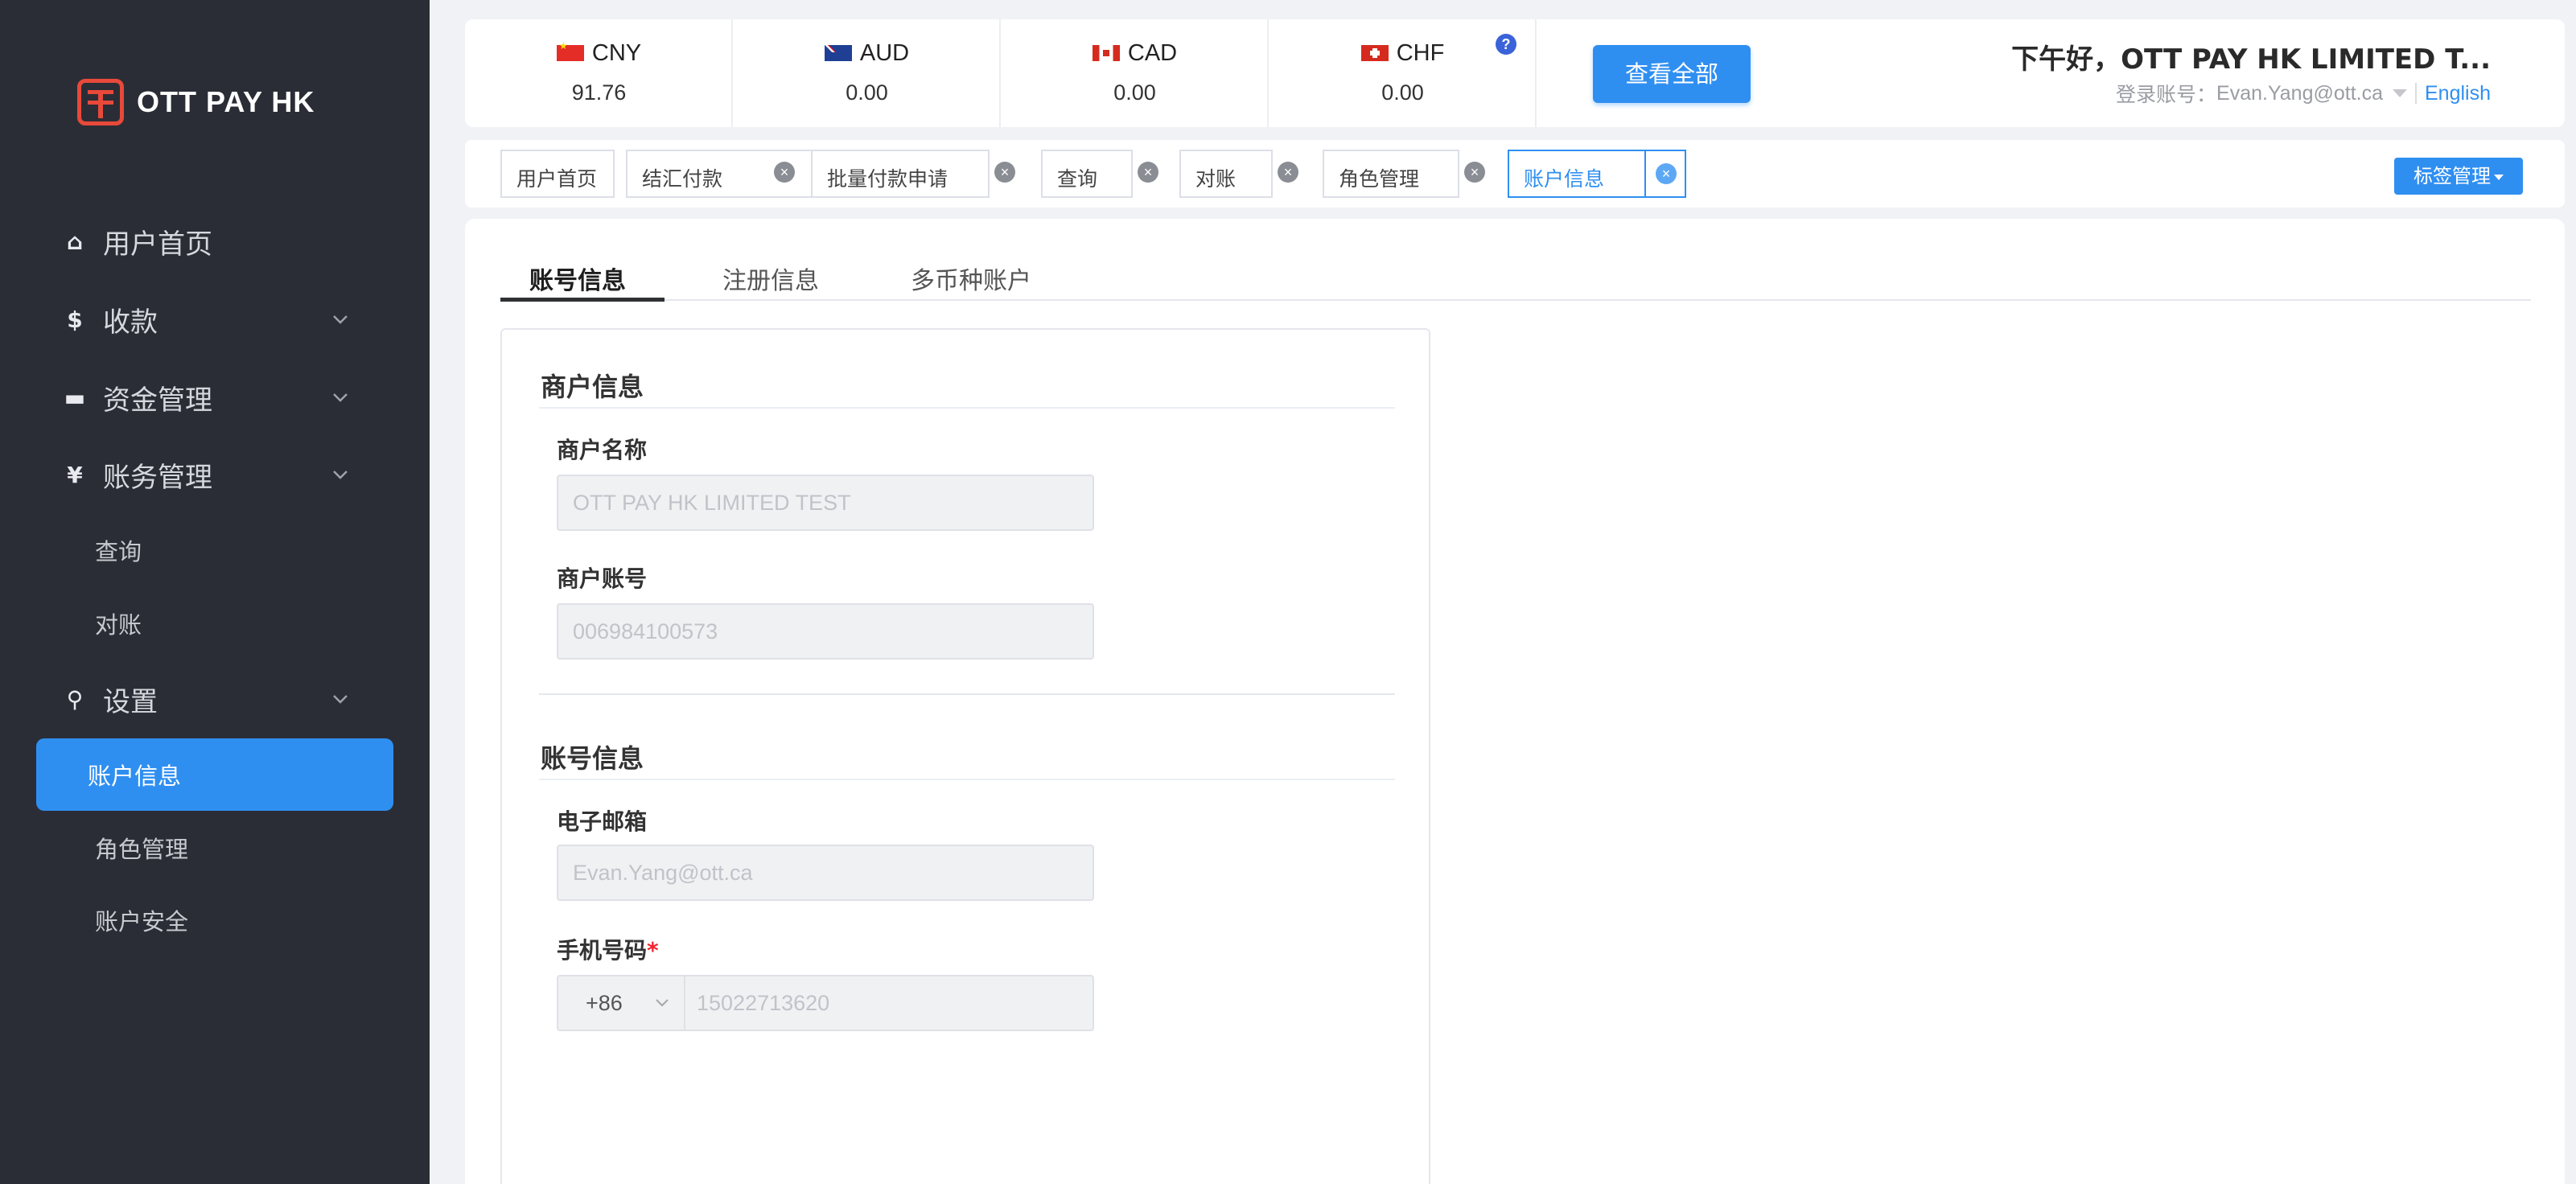  Describe the element at coordinates (2166, 94) in the screenshot. I see `account-prefix: 登录账号：` at that location.